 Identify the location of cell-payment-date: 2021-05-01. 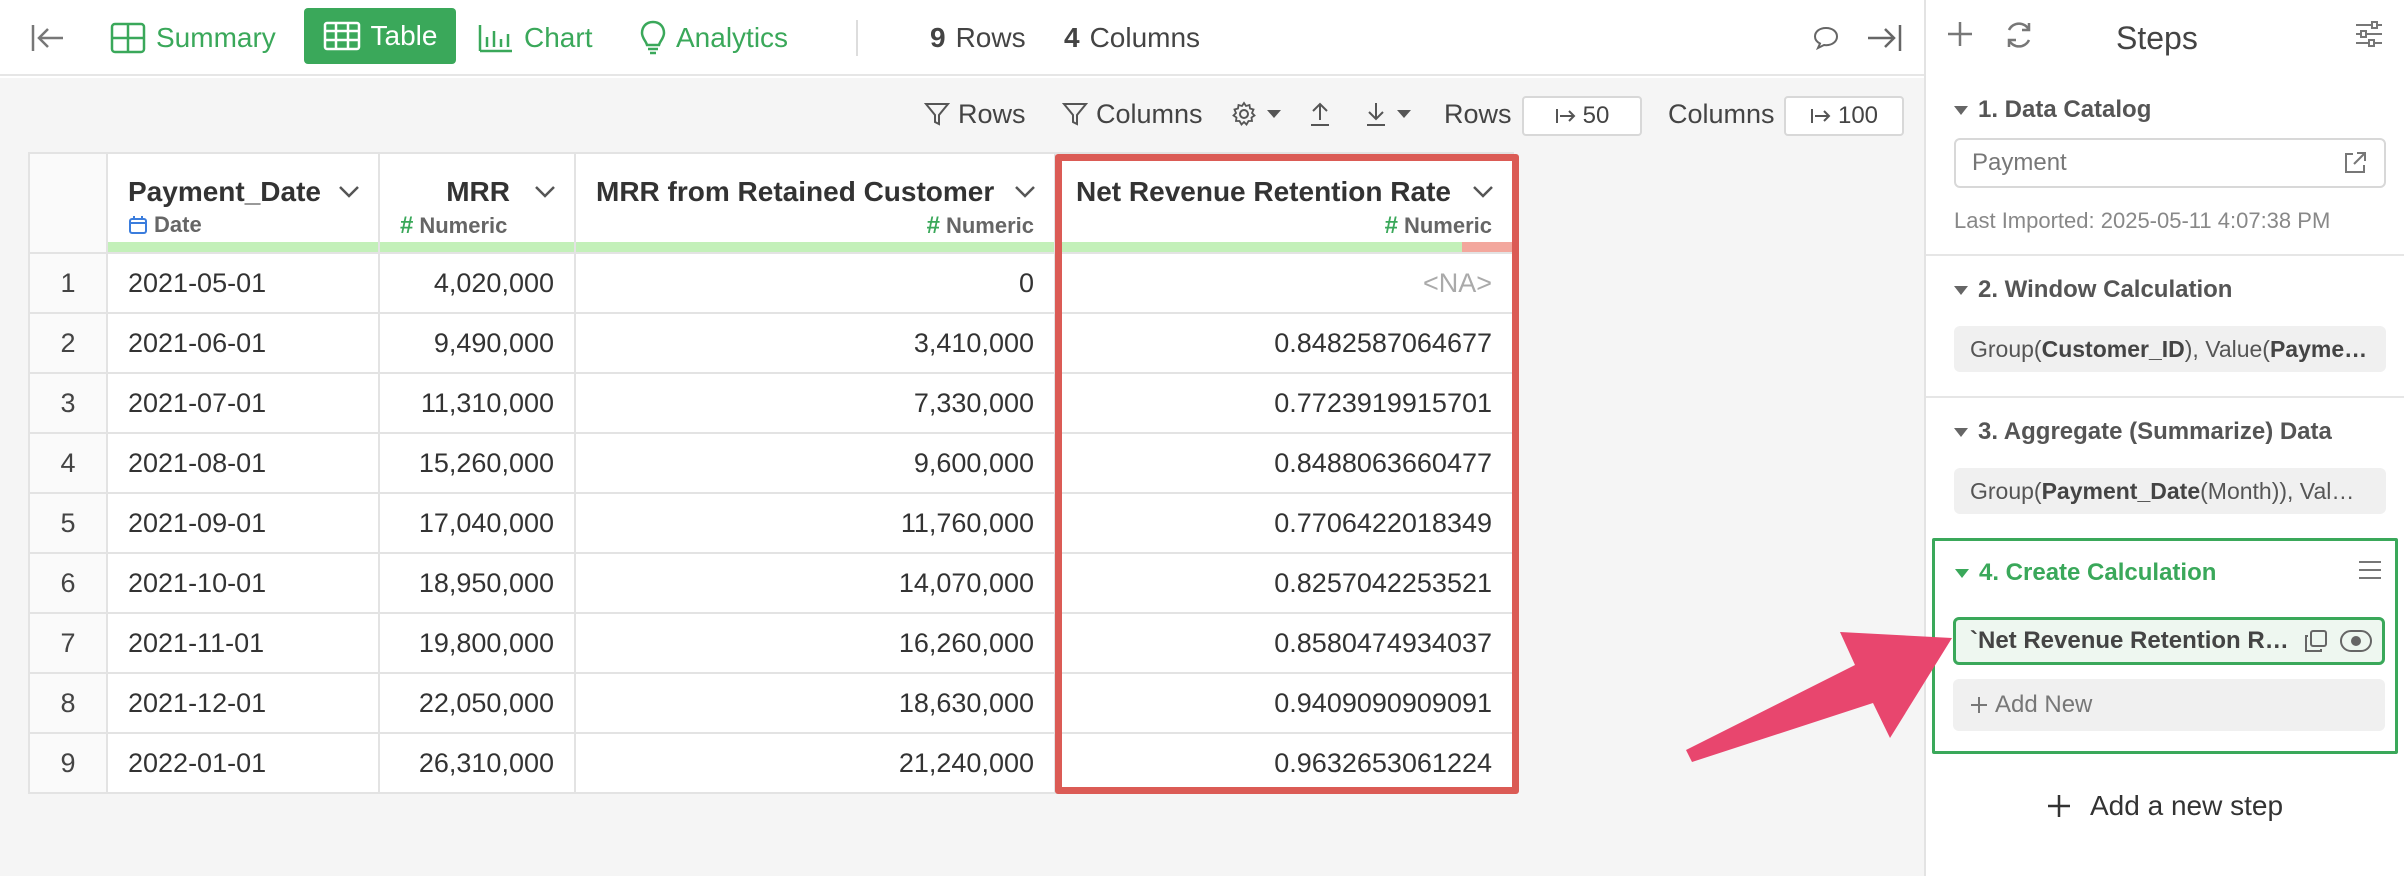
(243, 283).